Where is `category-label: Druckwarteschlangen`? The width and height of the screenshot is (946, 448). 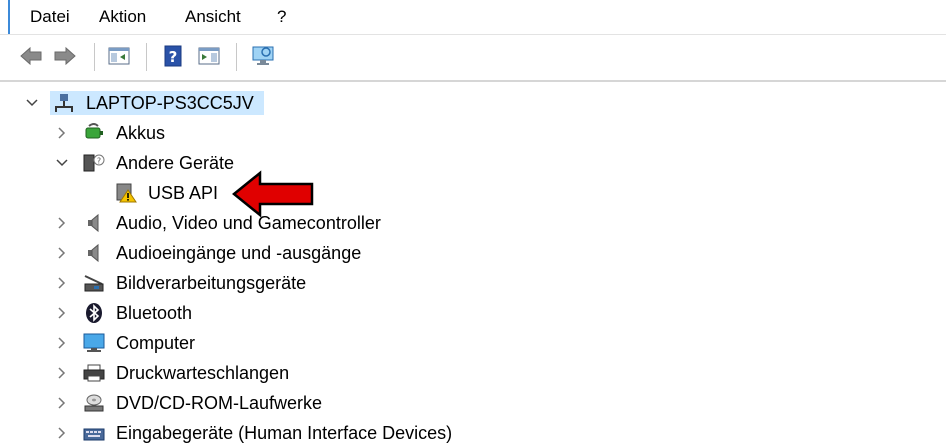
category-label: Druckwarteschlangen is located at coordinates (203, 373).